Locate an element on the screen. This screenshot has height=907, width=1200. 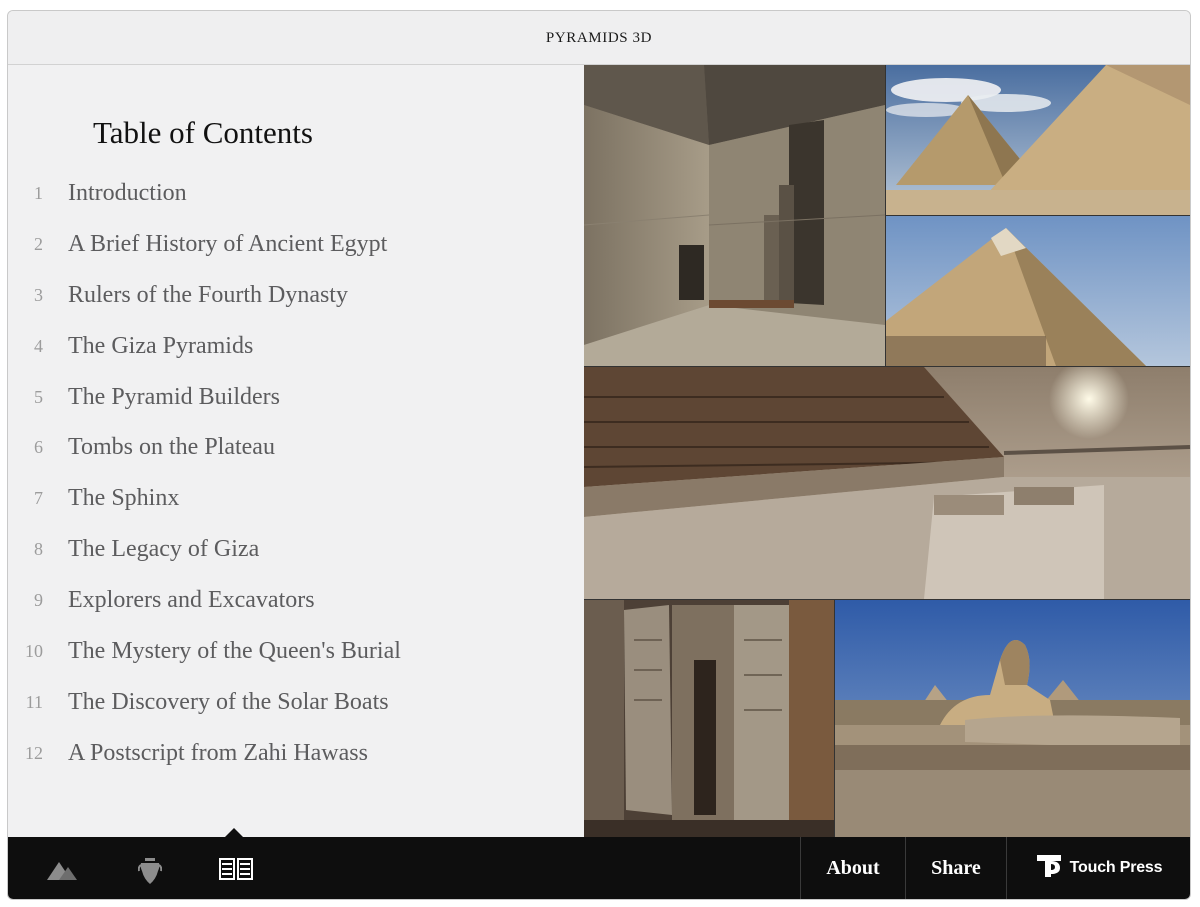
toc-item-number: 2 is located at coordinates (38, 243).